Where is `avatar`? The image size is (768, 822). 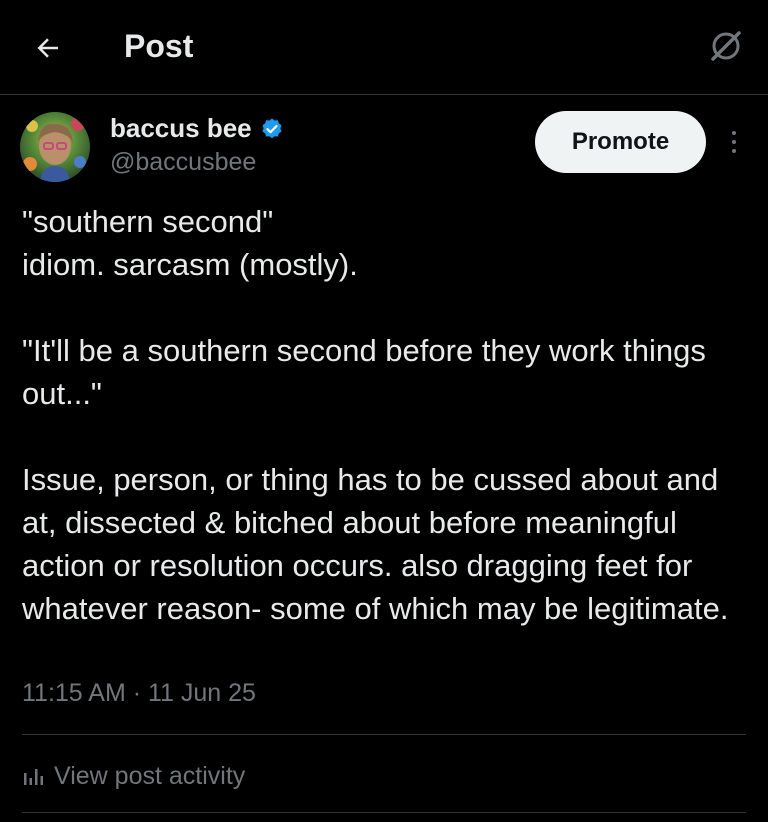 avatar is located at coordinates (55, 147).